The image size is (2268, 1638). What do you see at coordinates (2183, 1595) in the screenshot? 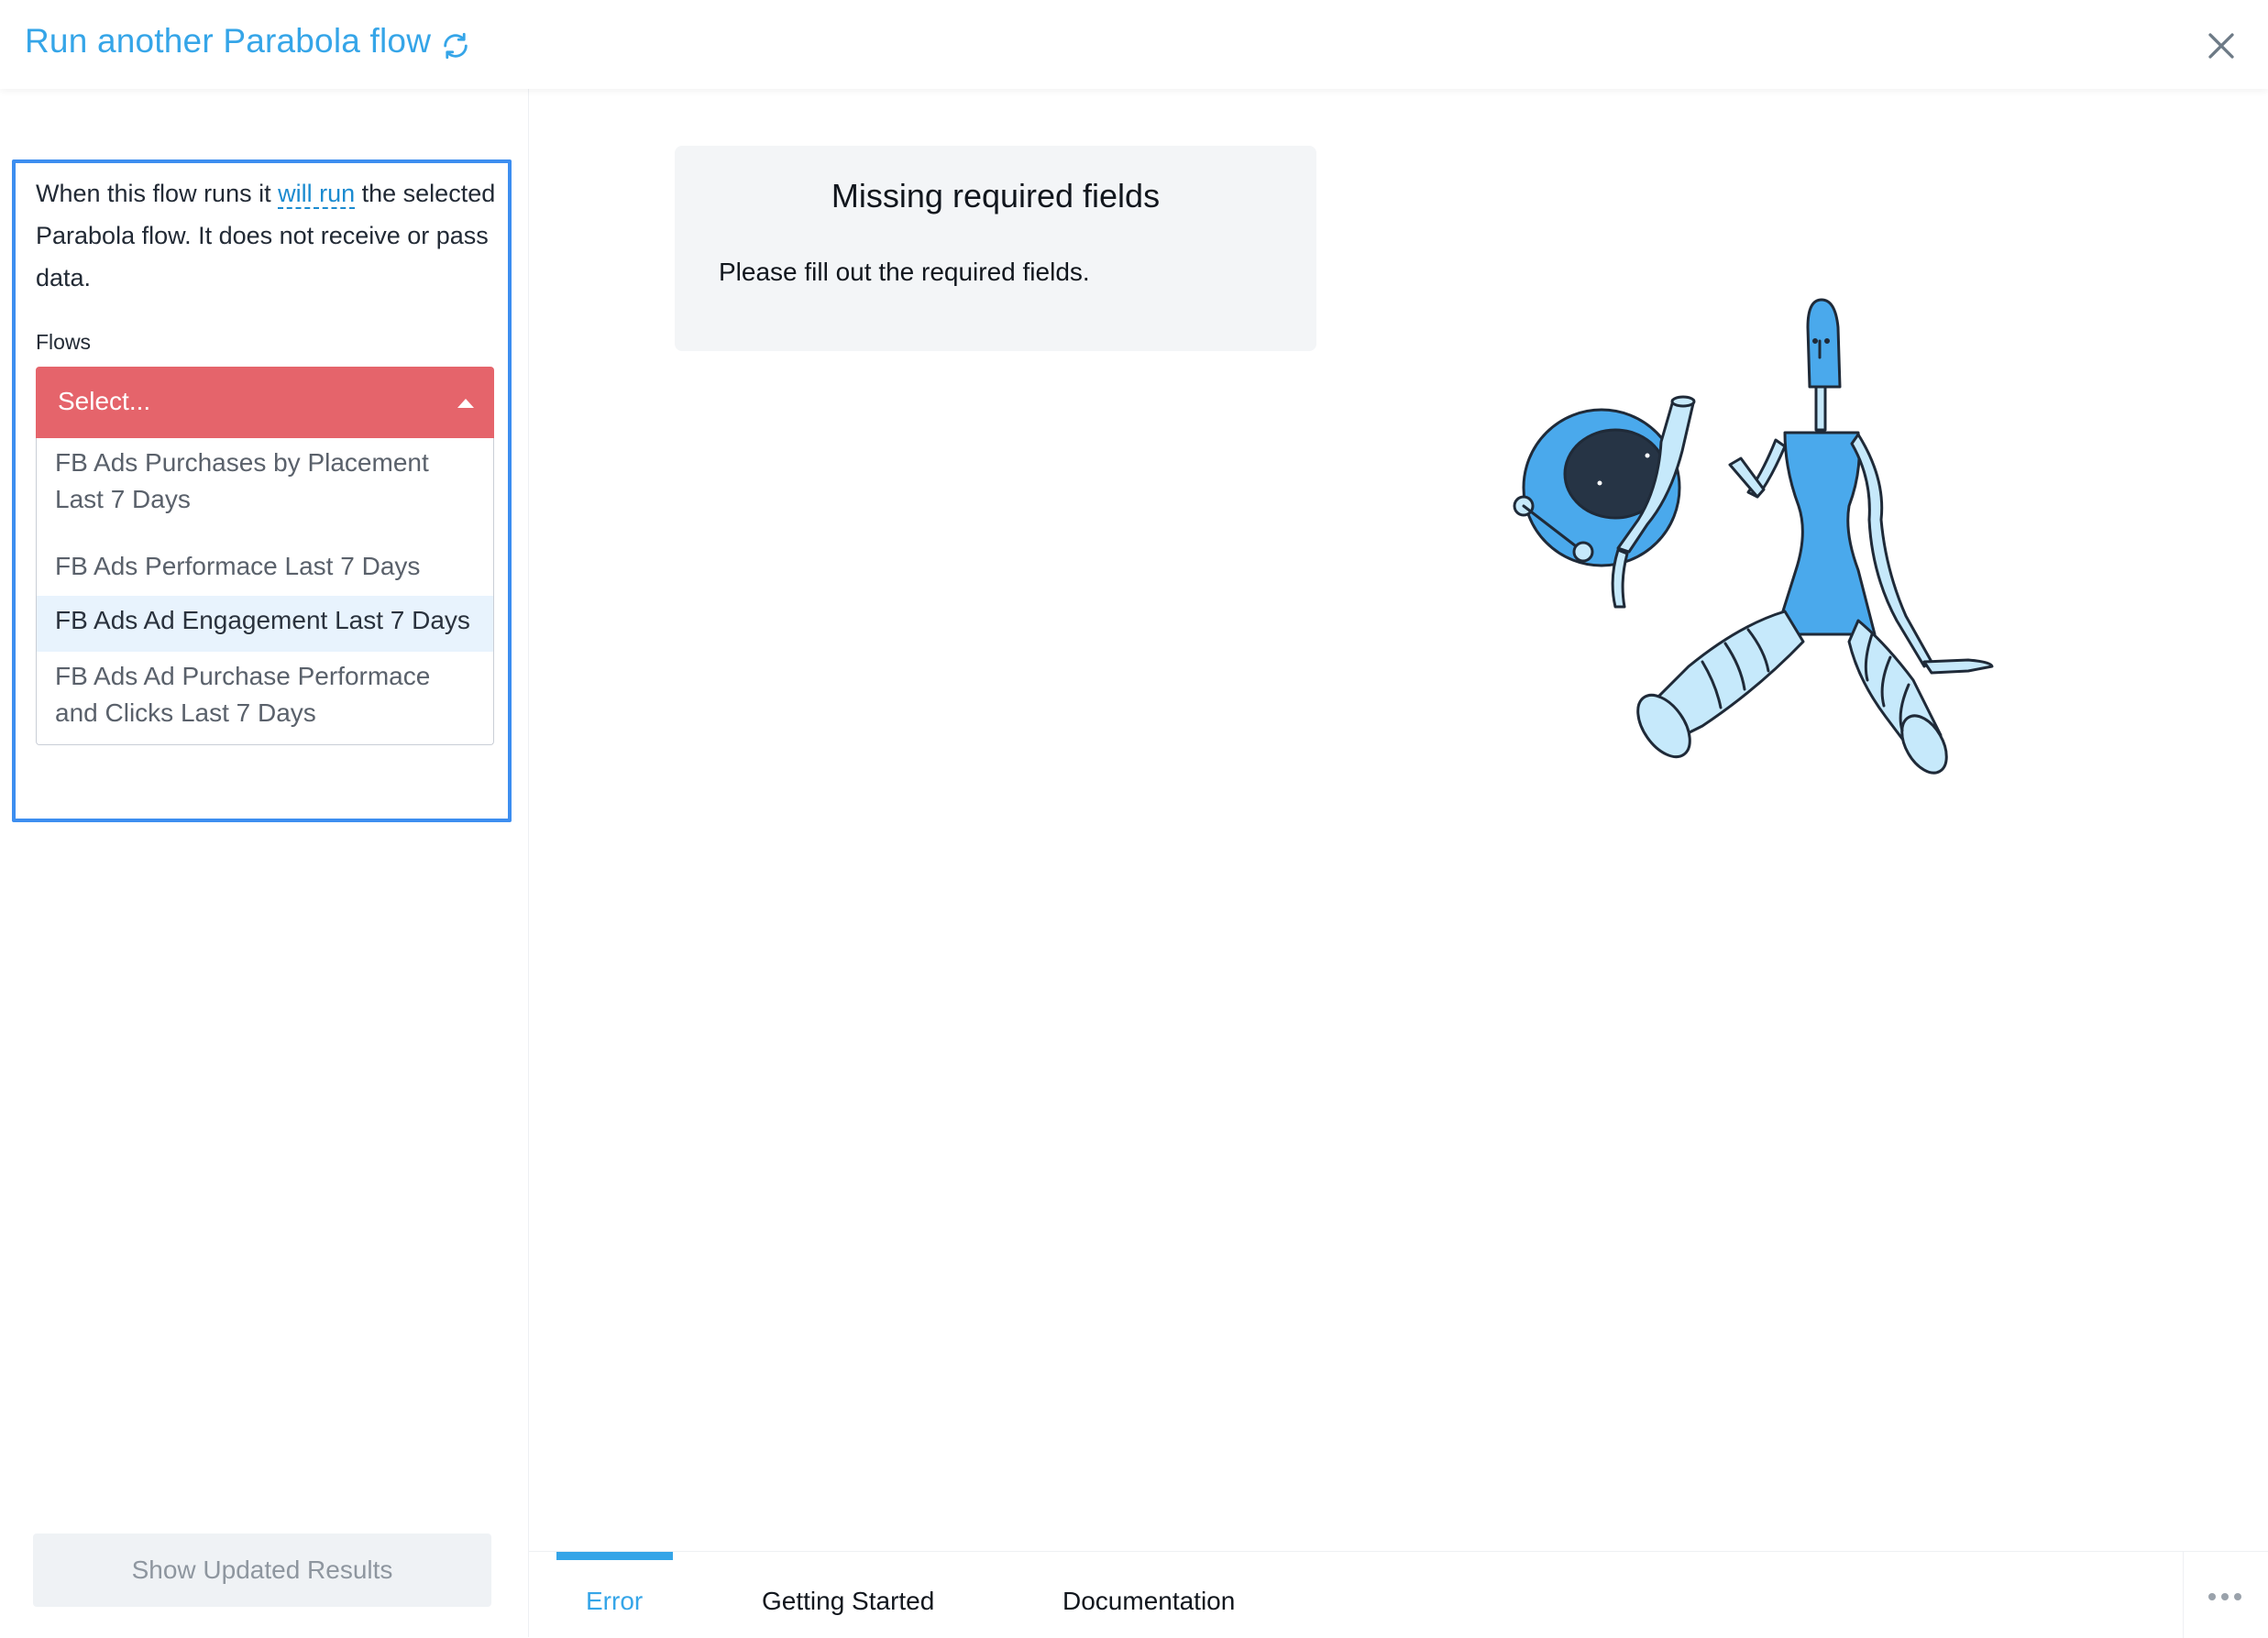
I see `tab-bar-divider` at bounding box center [2183, 1595].